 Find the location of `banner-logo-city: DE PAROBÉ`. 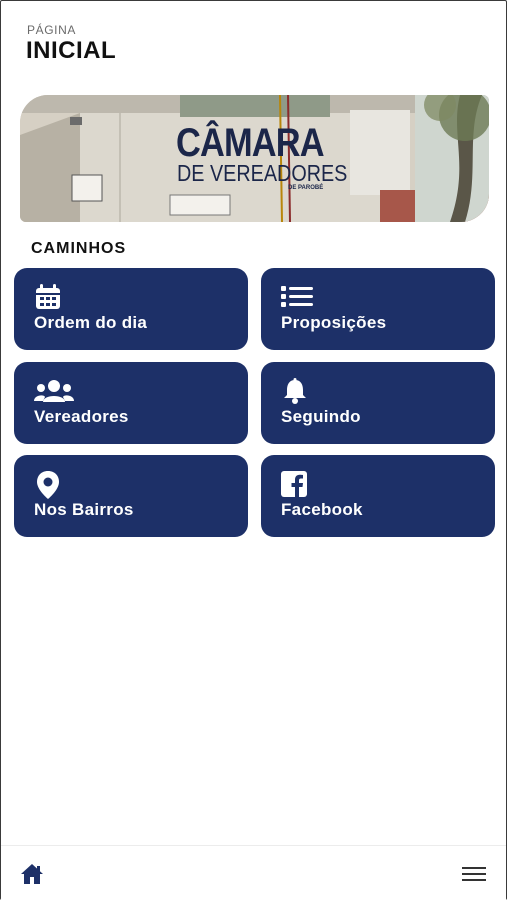

banner-logo-city: DE PAROBÉ is located at coordinates (306, 188).